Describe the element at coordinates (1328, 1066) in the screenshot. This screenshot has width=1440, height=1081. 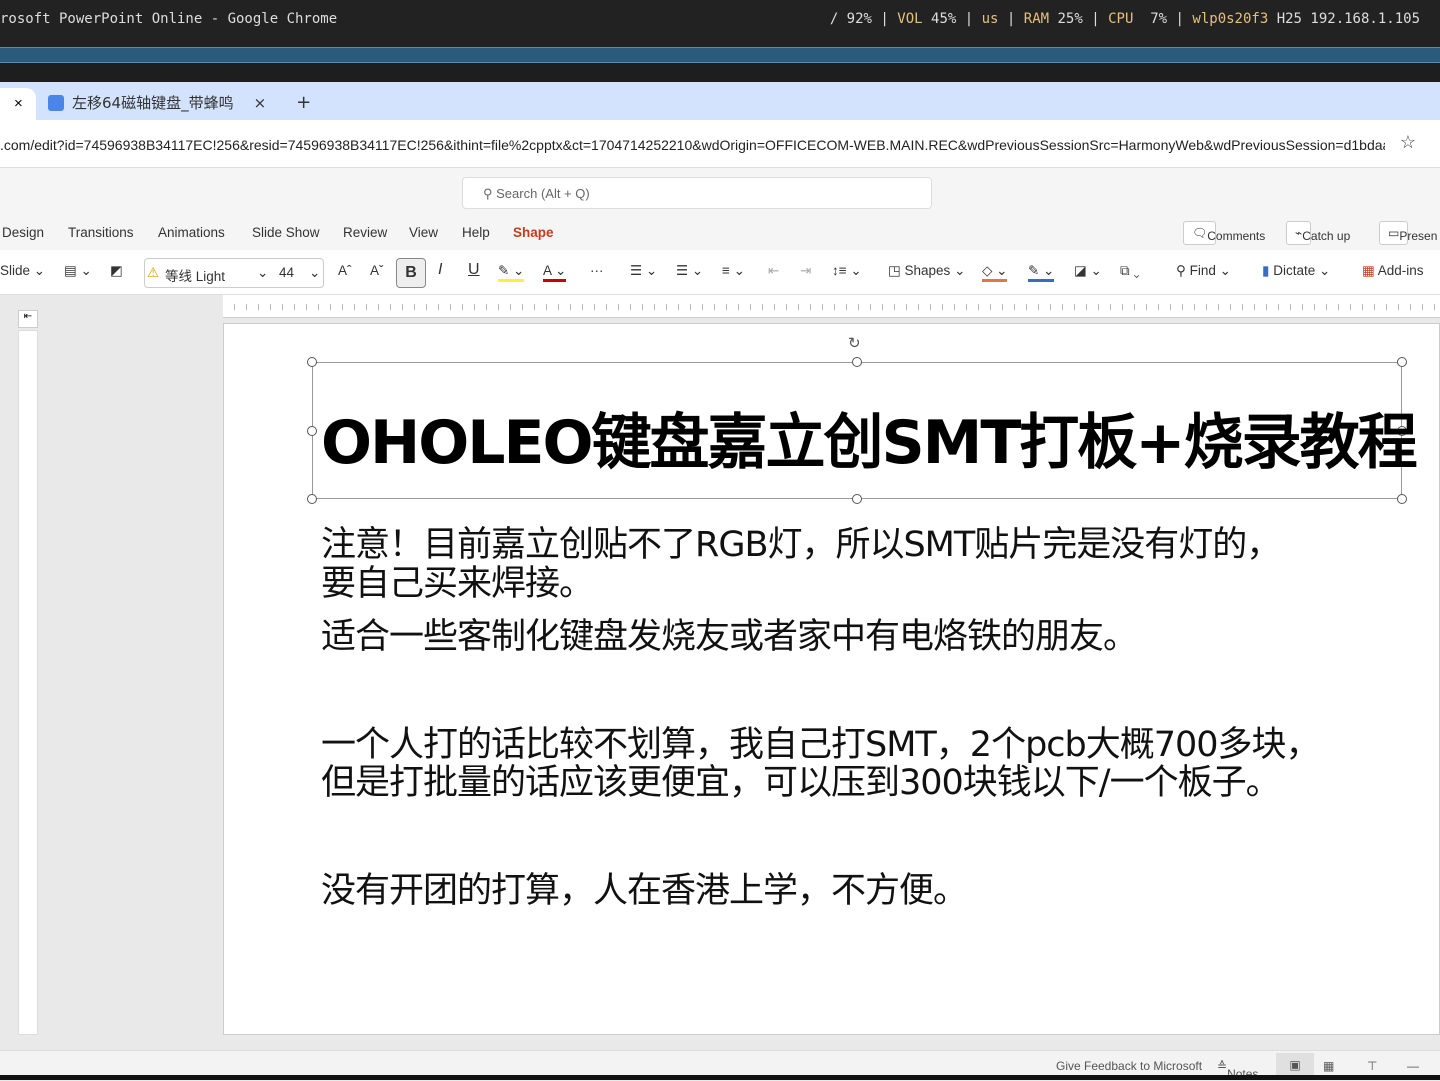
I see `slide-sorter-icon: ▦` at that location.